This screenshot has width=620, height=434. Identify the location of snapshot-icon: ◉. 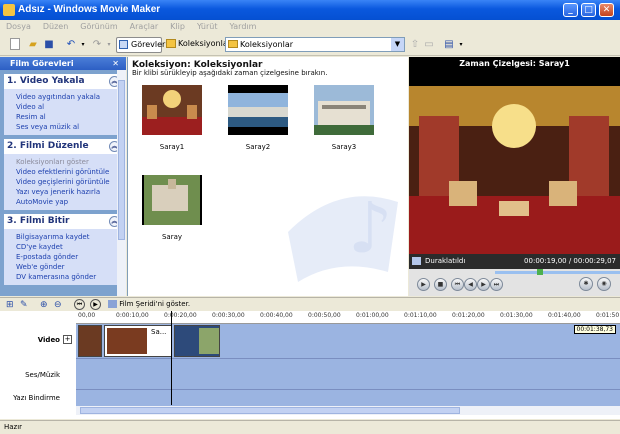
(604, 284).